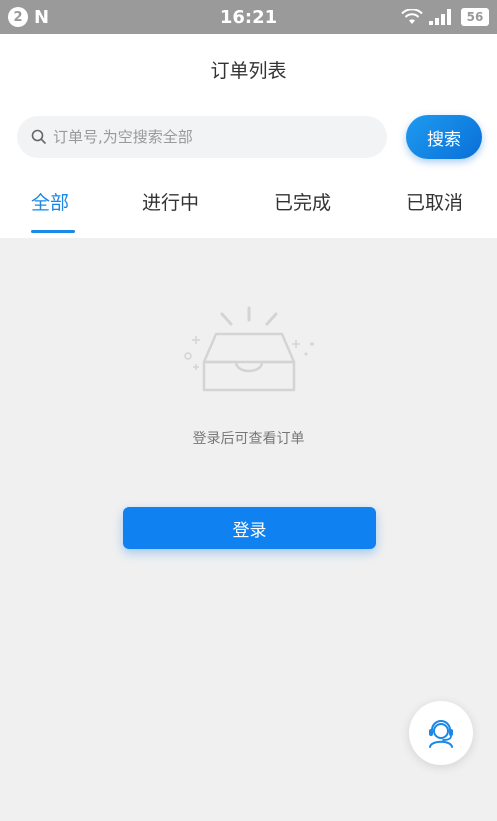  What do you see at coordinates (248, 211) in the screenshot?
I see `order-status-tabs: 全部 进行中 已完成 已取消` at bounding box center [248, 211].